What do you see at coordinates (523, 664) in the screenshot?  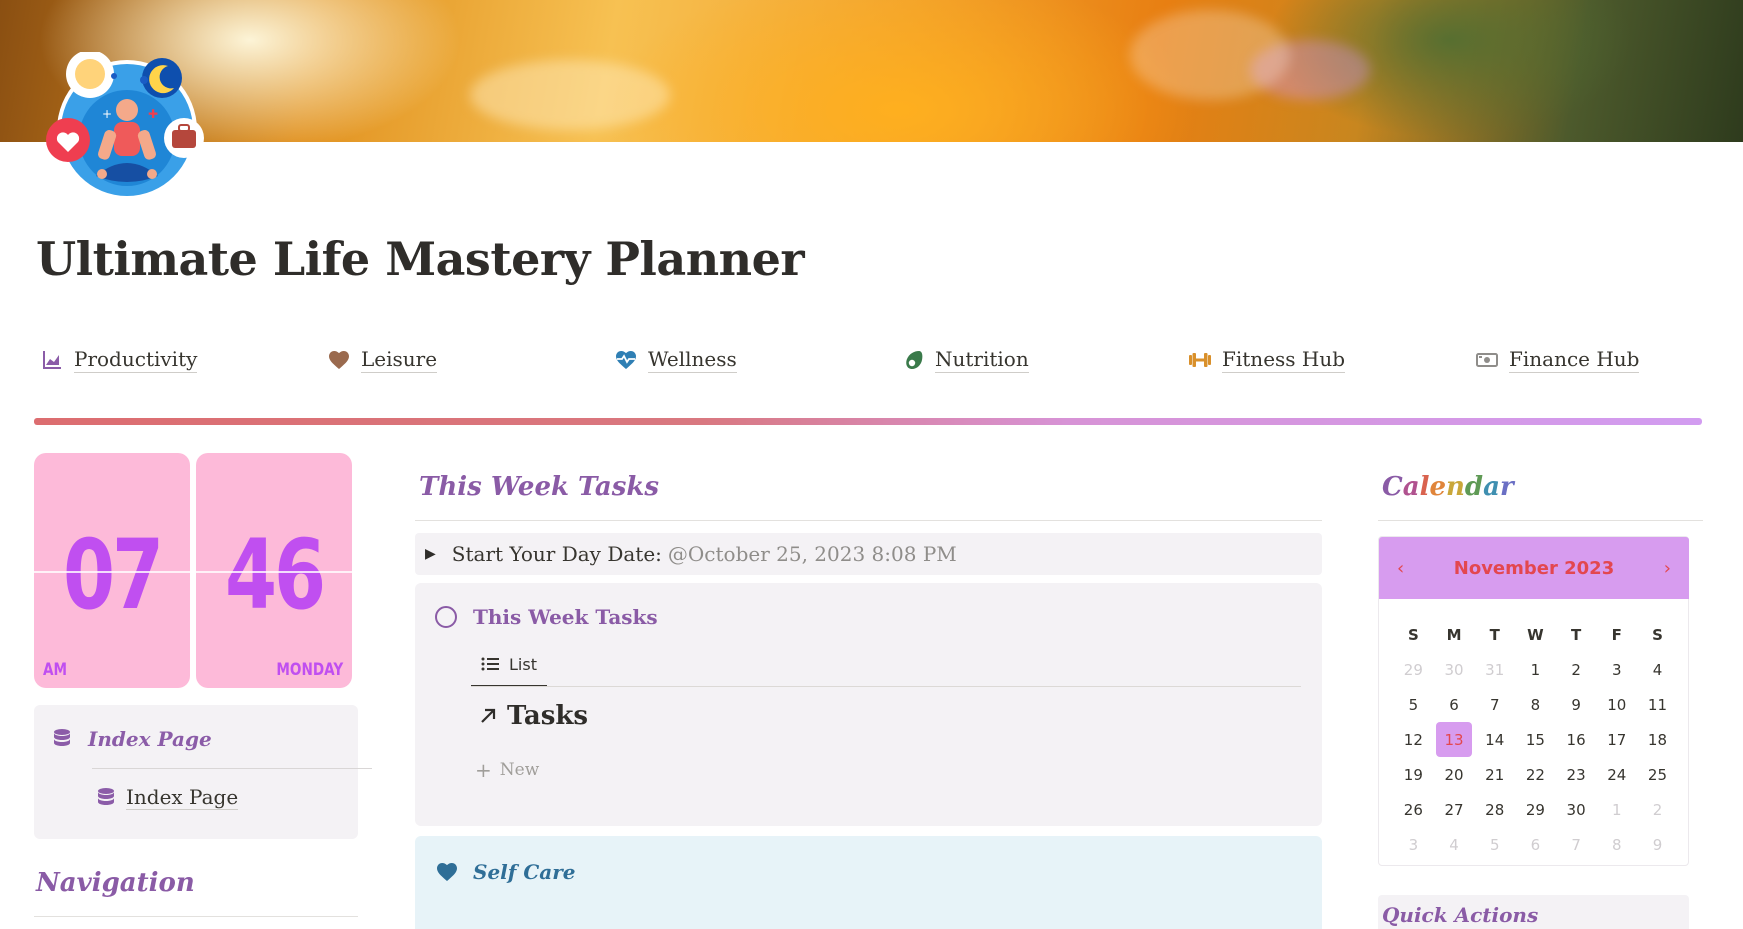 I see `view-tab-label: List` at bounding box center [523, 664].